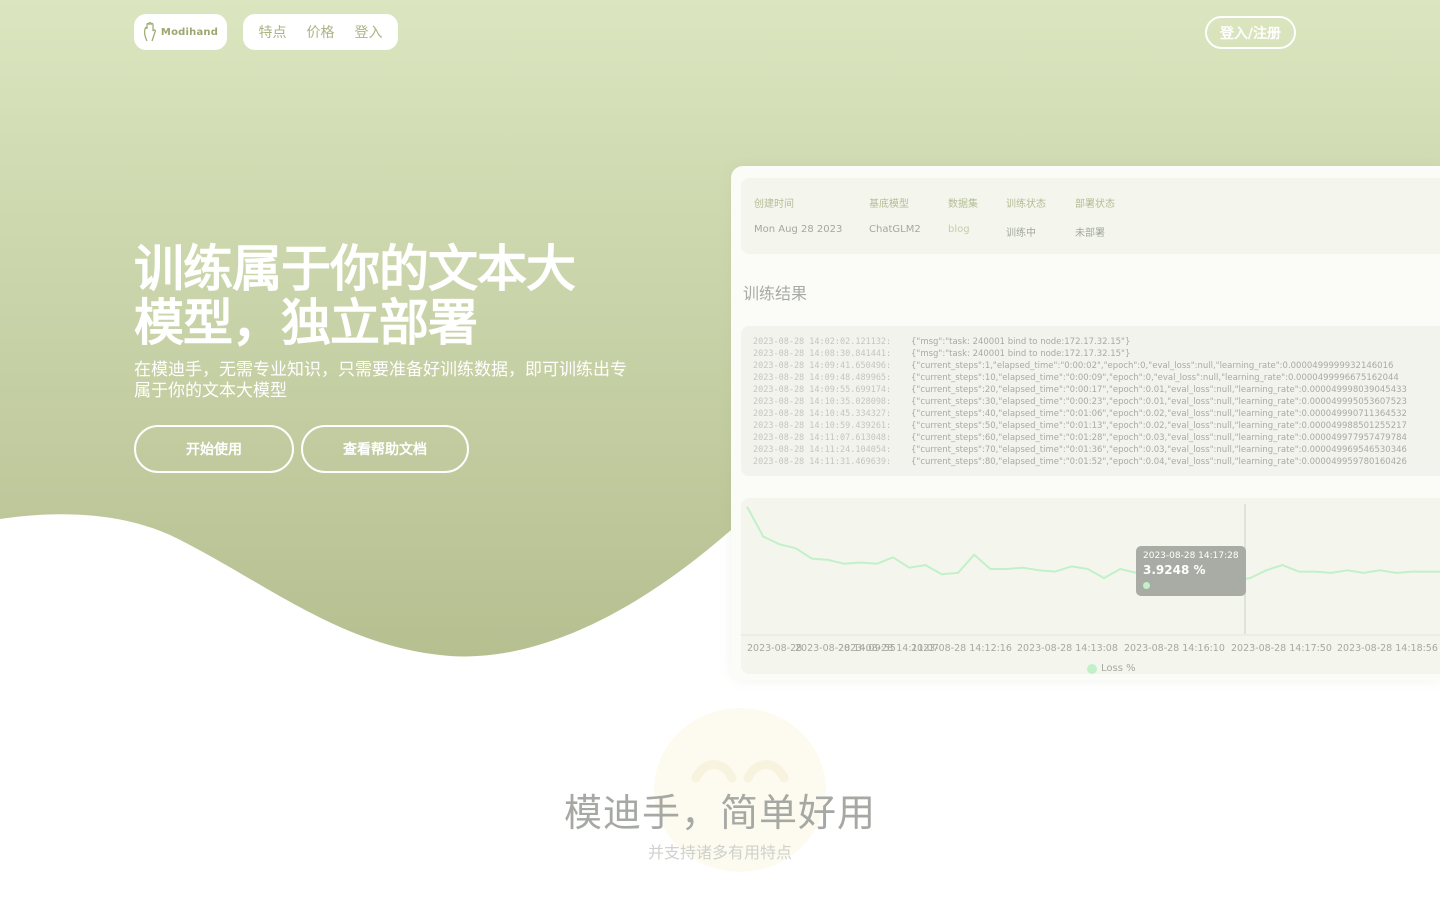  Describe the element at coordinates (1026, 217) in the screenshot. I see `info-col-train-status: 训练状态 训练中` at that location.